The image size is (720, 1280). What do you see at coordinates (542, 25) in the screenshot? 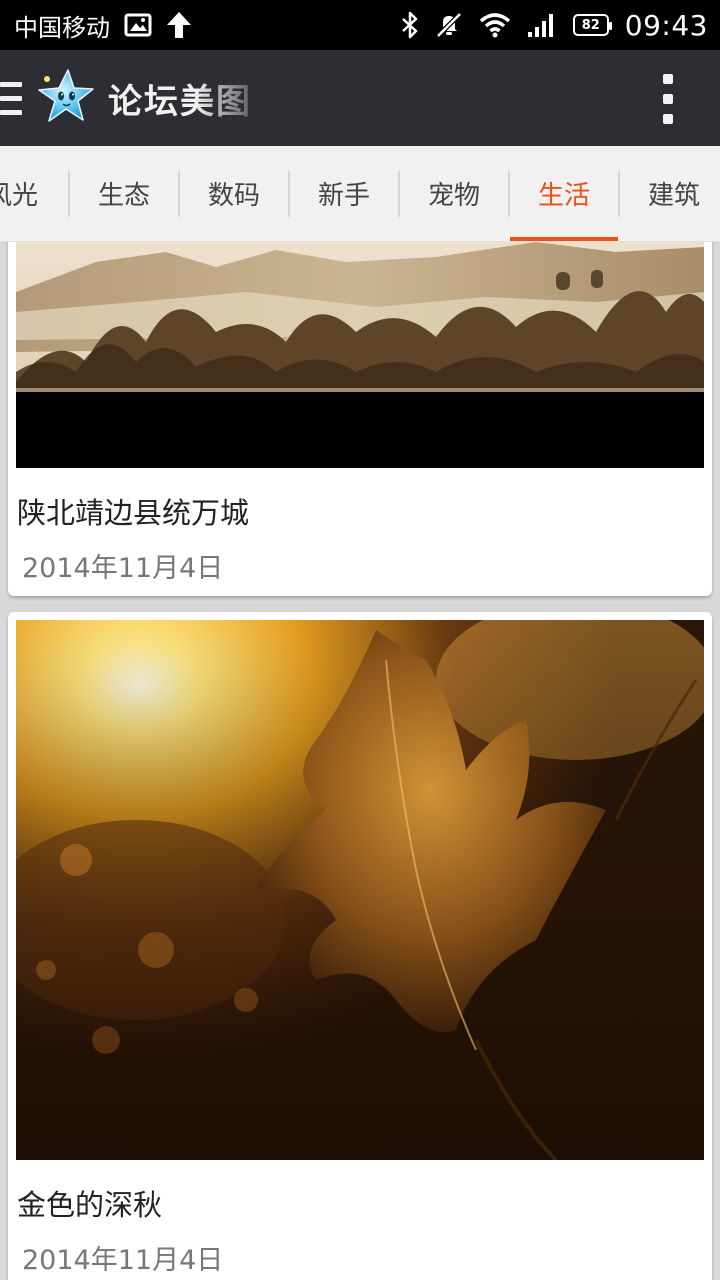
I see `signal-icon` at bounding box center [542, 25].